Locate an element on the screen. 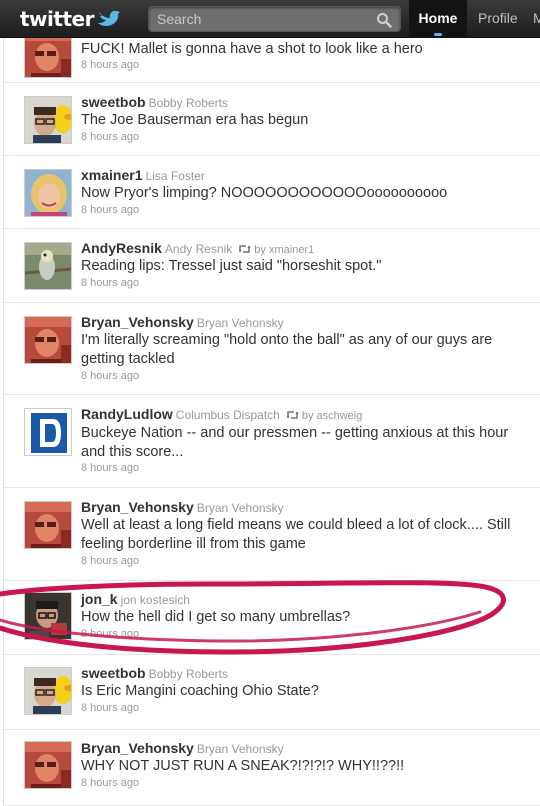 The height and width of the screenshot is (806, 540). avatar-dispatch-logo-icon is located at coordinates (48, 432).